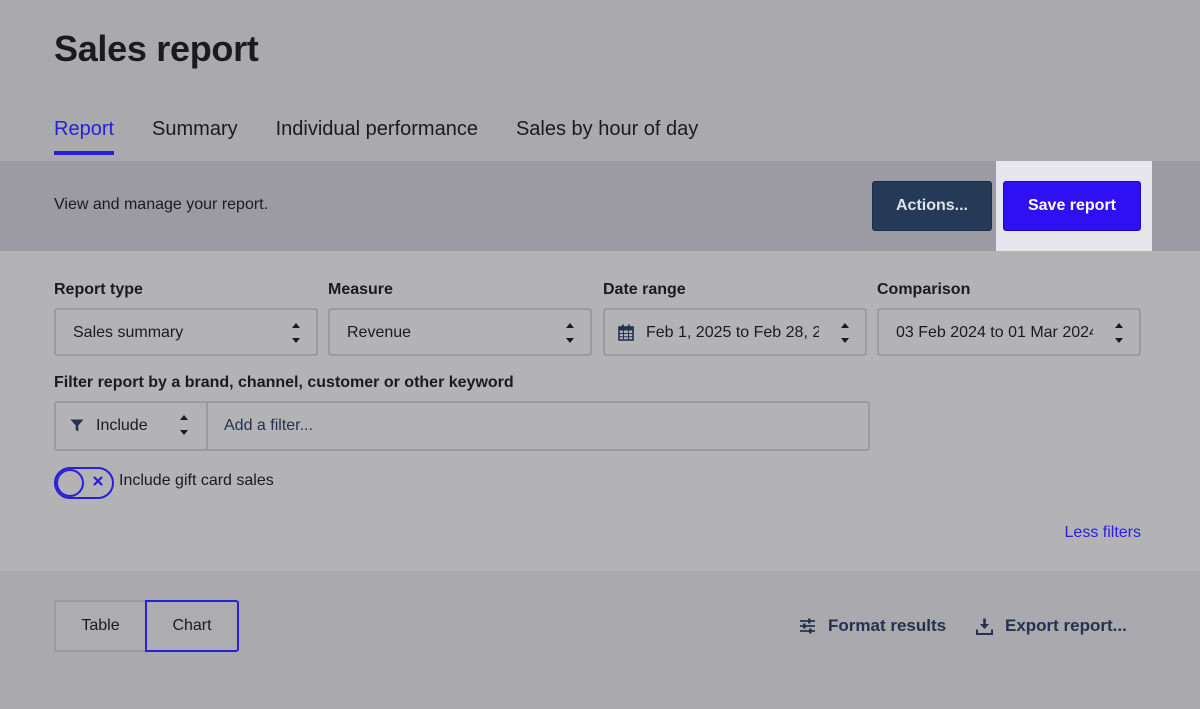 The width and height of the screenshot is (1200, 709). I want to click on funnel-icon, so click(77, 425).